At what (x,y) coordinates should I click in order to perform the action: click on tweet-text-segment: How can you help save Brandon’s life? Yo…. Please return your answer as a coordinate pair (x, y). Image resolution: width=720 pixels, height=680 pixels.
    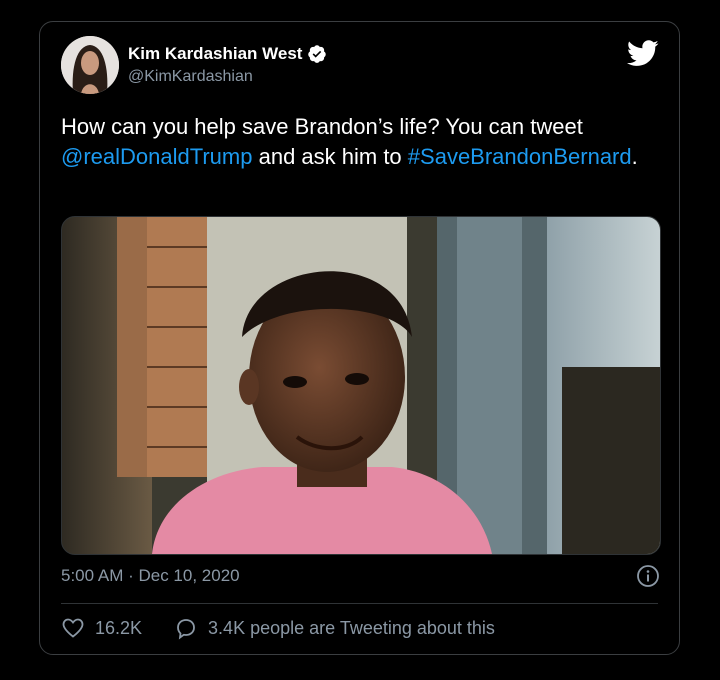
    Looking at the image, I should click on (322, 126).